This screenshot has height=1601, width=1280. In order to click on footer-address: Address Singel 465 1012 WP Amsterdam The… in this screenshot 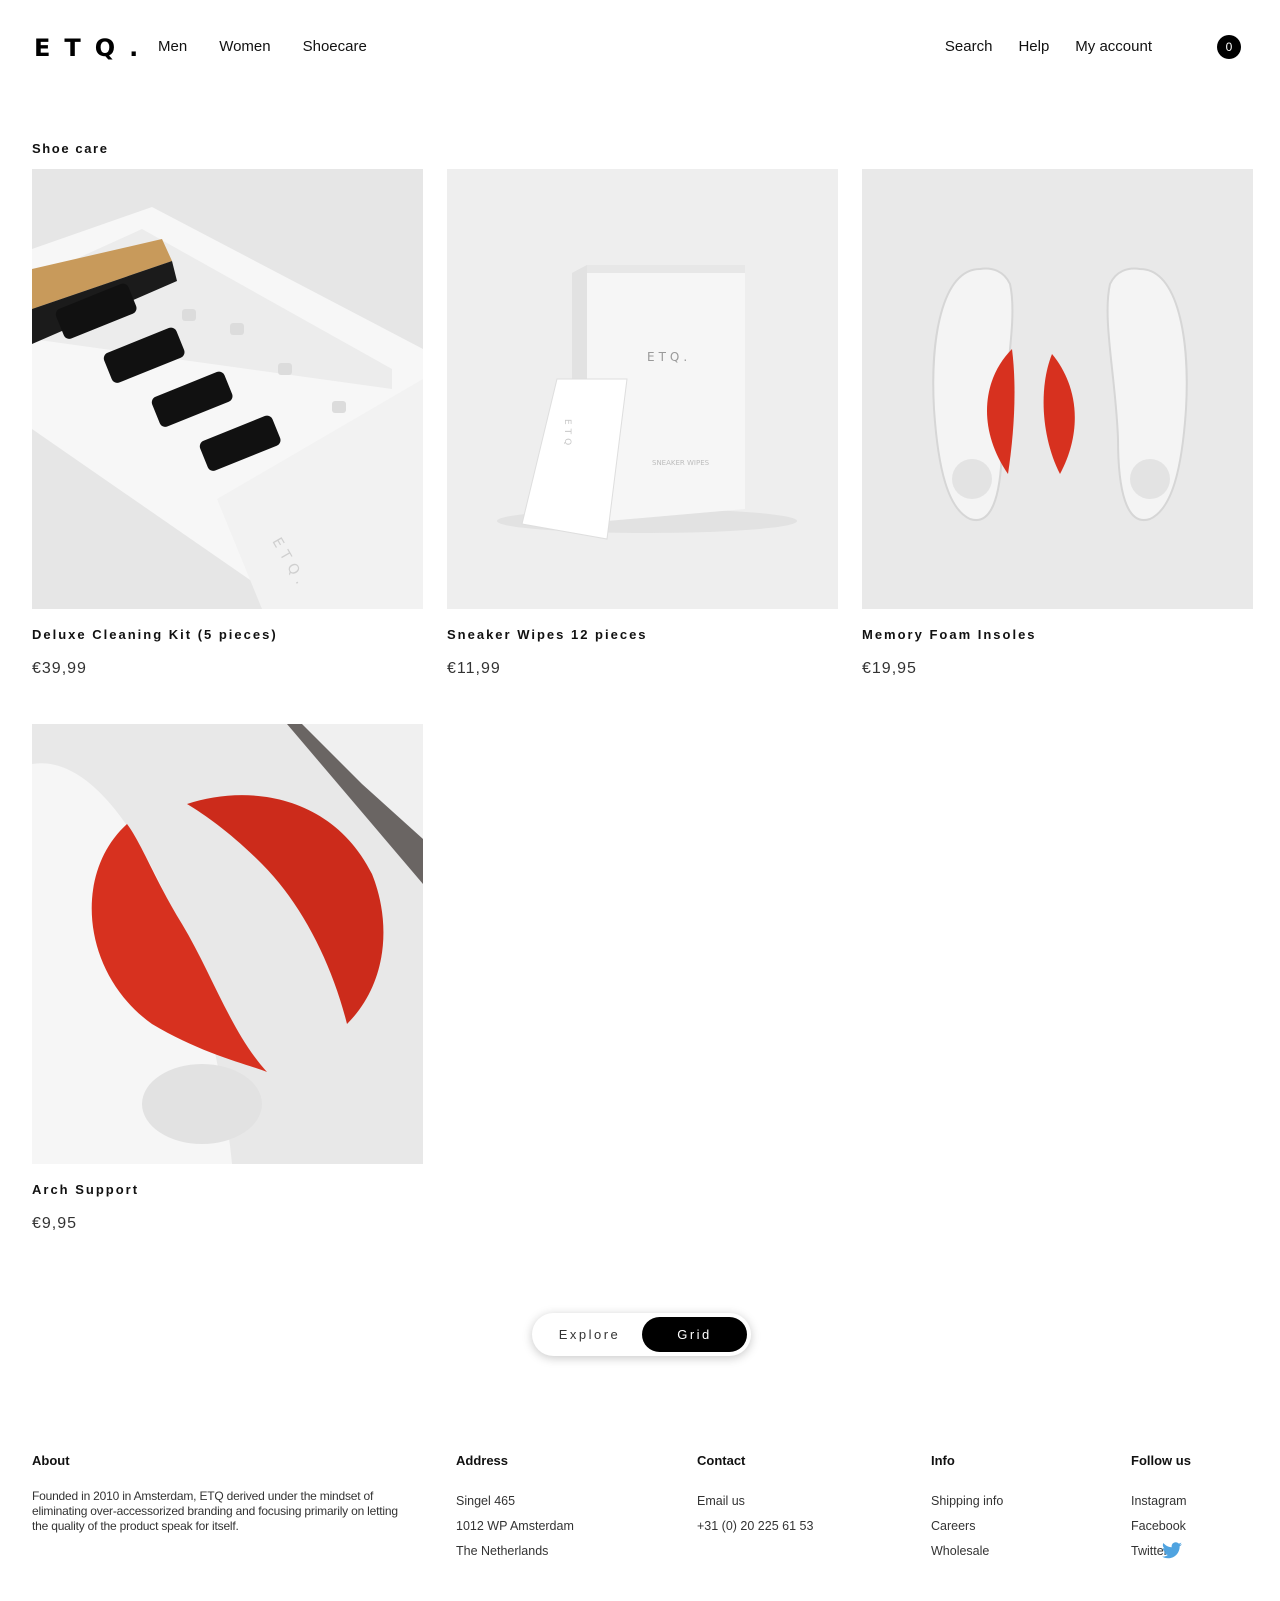, I will do `click(515, 1508)`.